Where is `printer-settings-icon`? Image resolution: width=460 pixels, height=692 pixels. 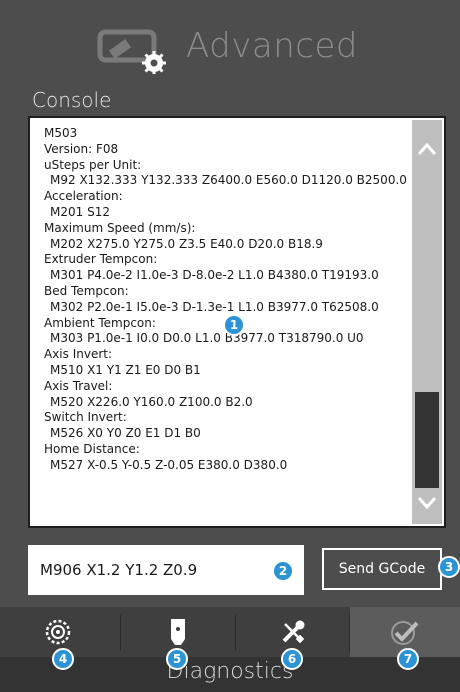
printer-settings-icon is located at coordinates (131, 51).